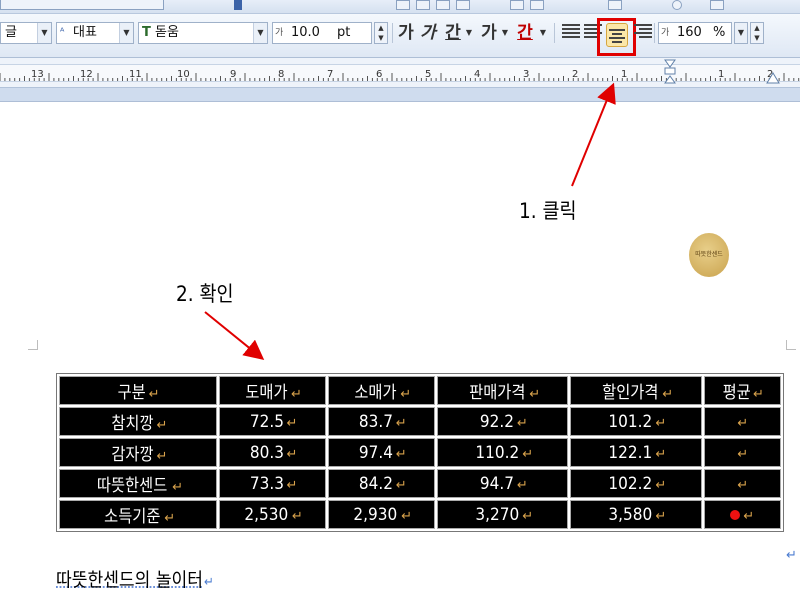  I want to click on cell-text: 도매가, so click(266, 393).